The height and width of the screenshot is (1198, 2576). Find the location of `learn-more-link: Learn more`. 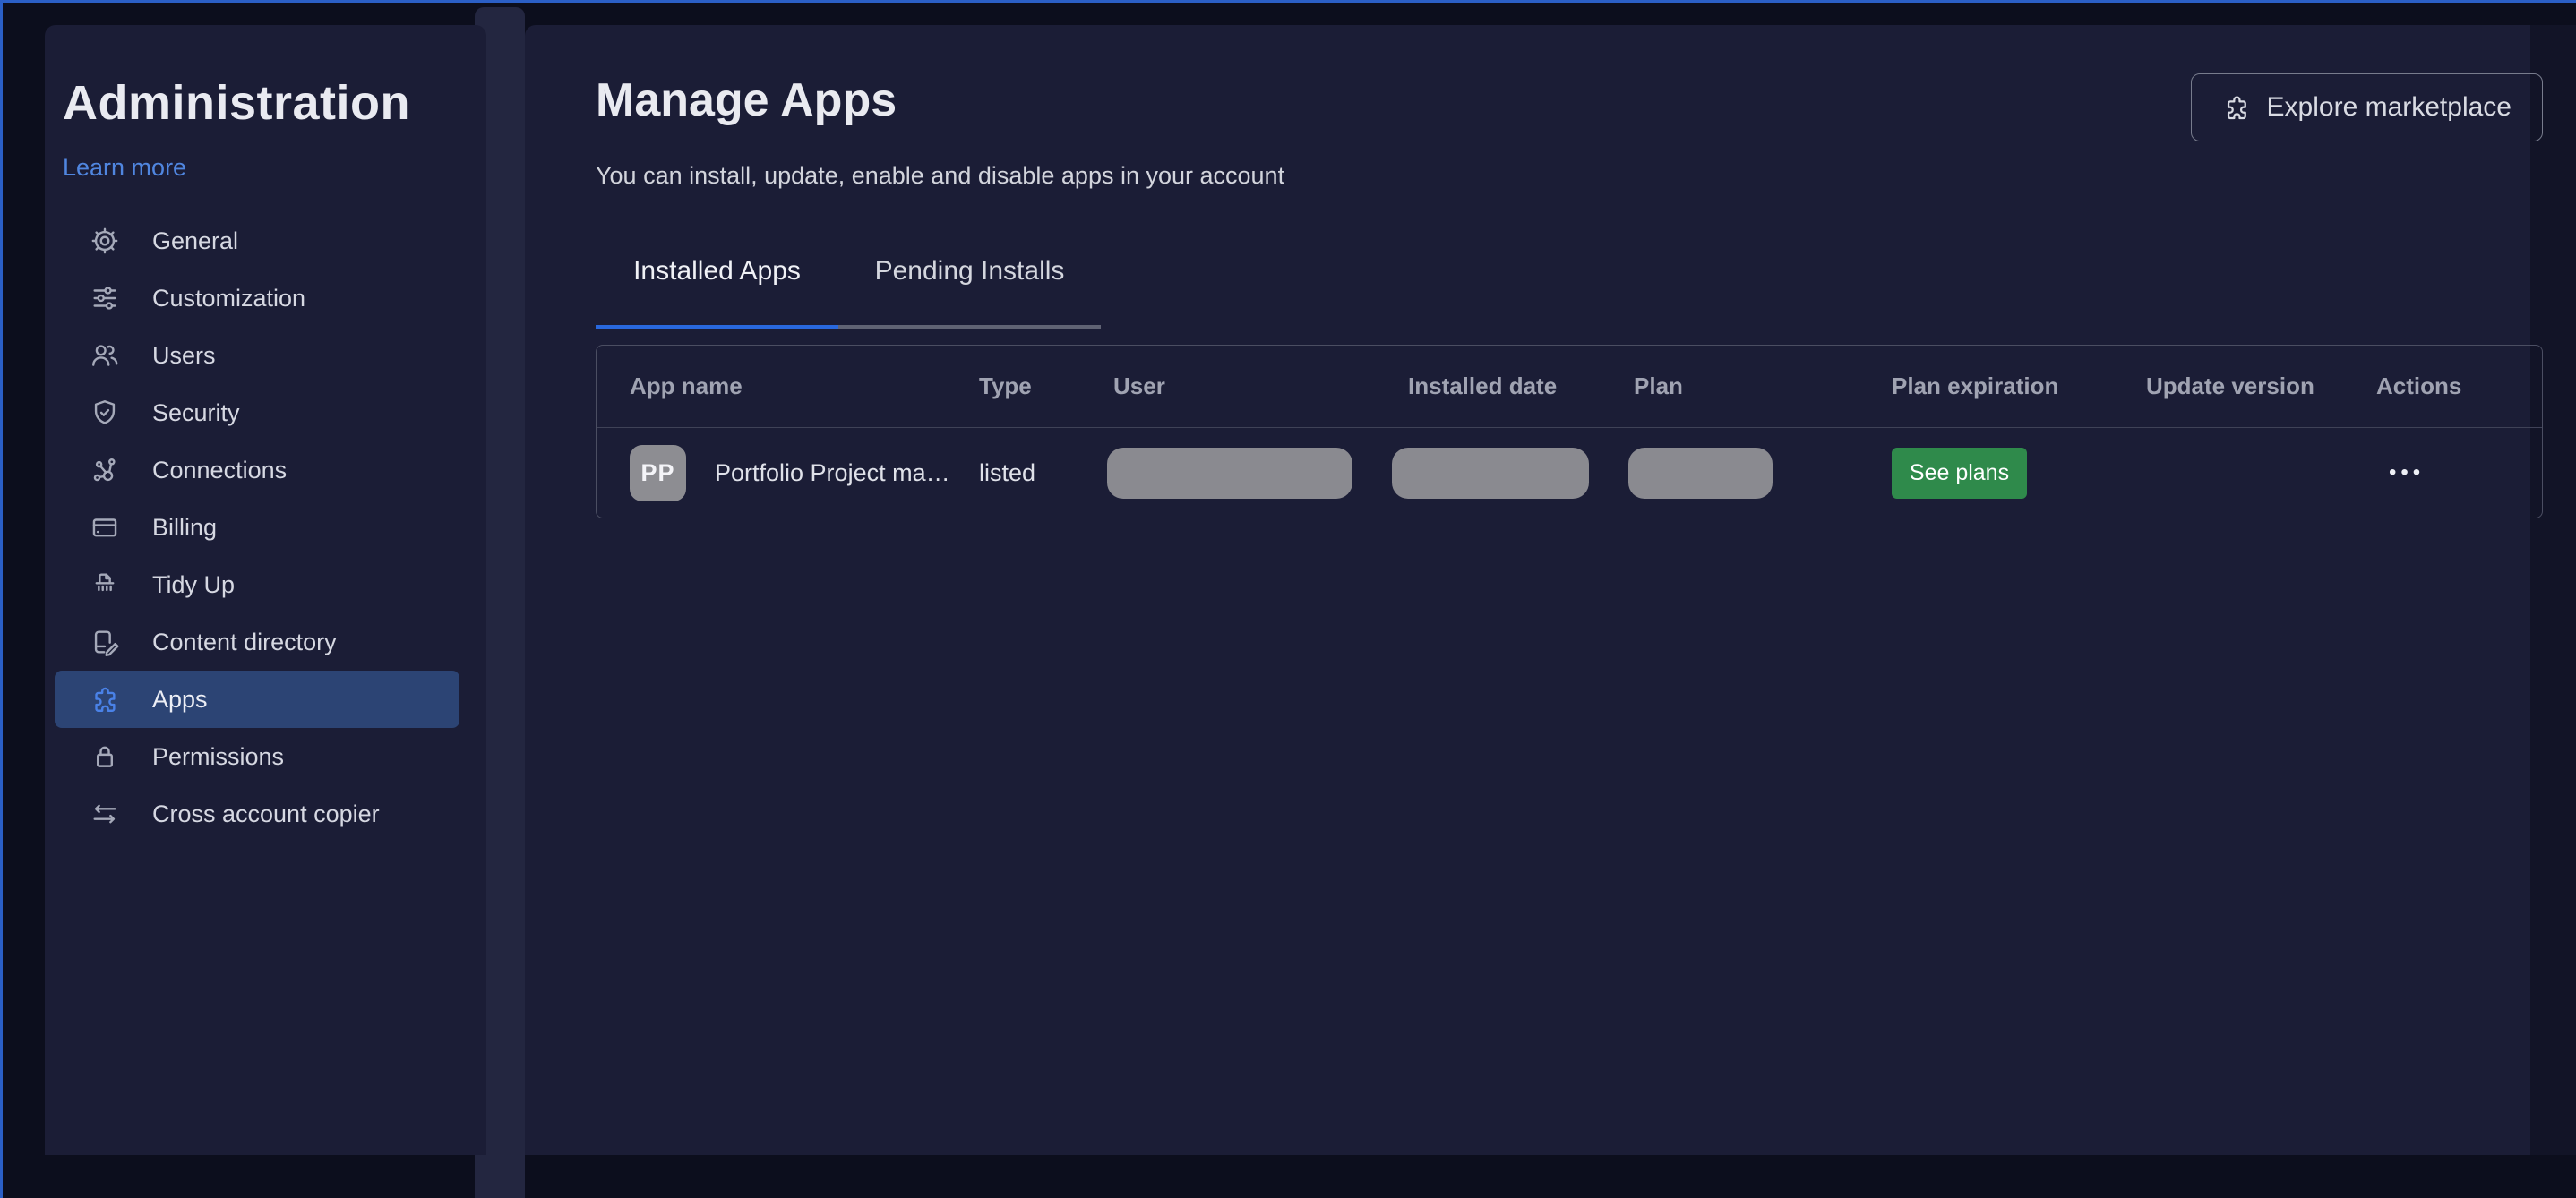

learn-more-link: Learn more is located at coordinates (124, 168).